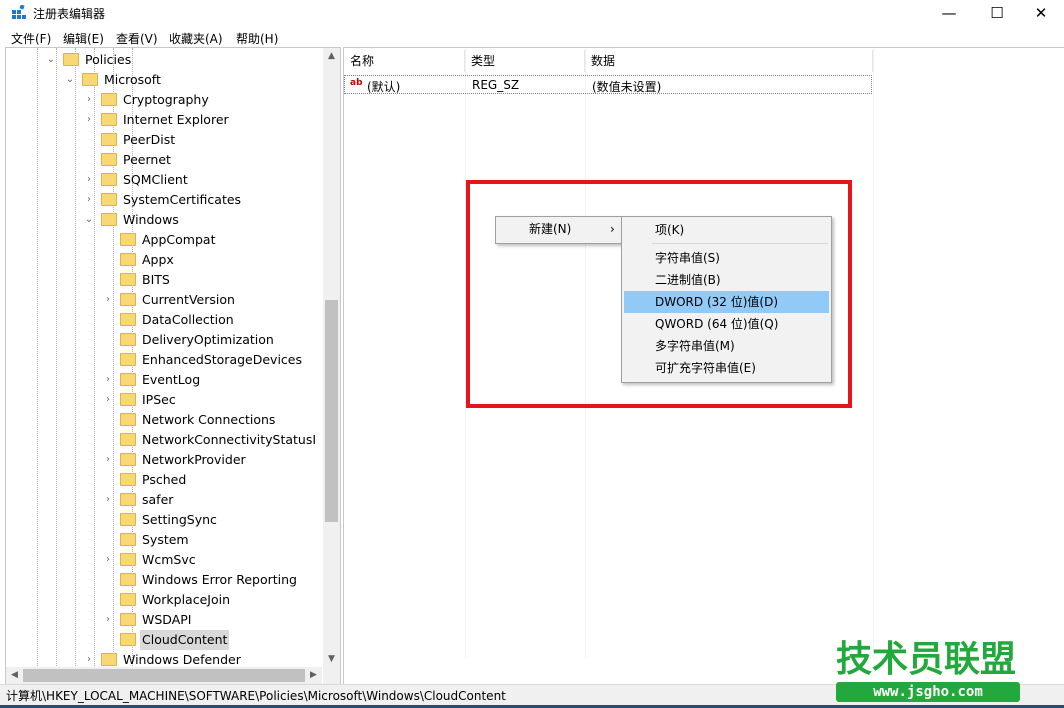 This screenshot has width=1064, height=708. I want to click on tree-item: ⌄ Microsoft, so click(194, 80).